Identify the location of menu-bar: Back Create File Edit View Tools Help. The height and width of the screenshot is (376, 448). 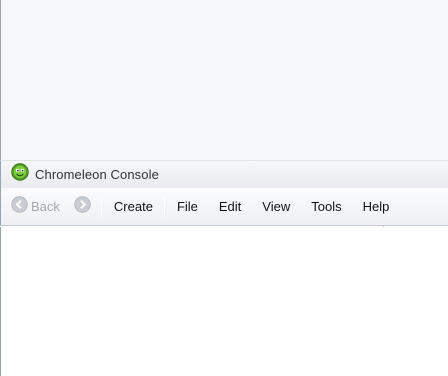
(224, 207).